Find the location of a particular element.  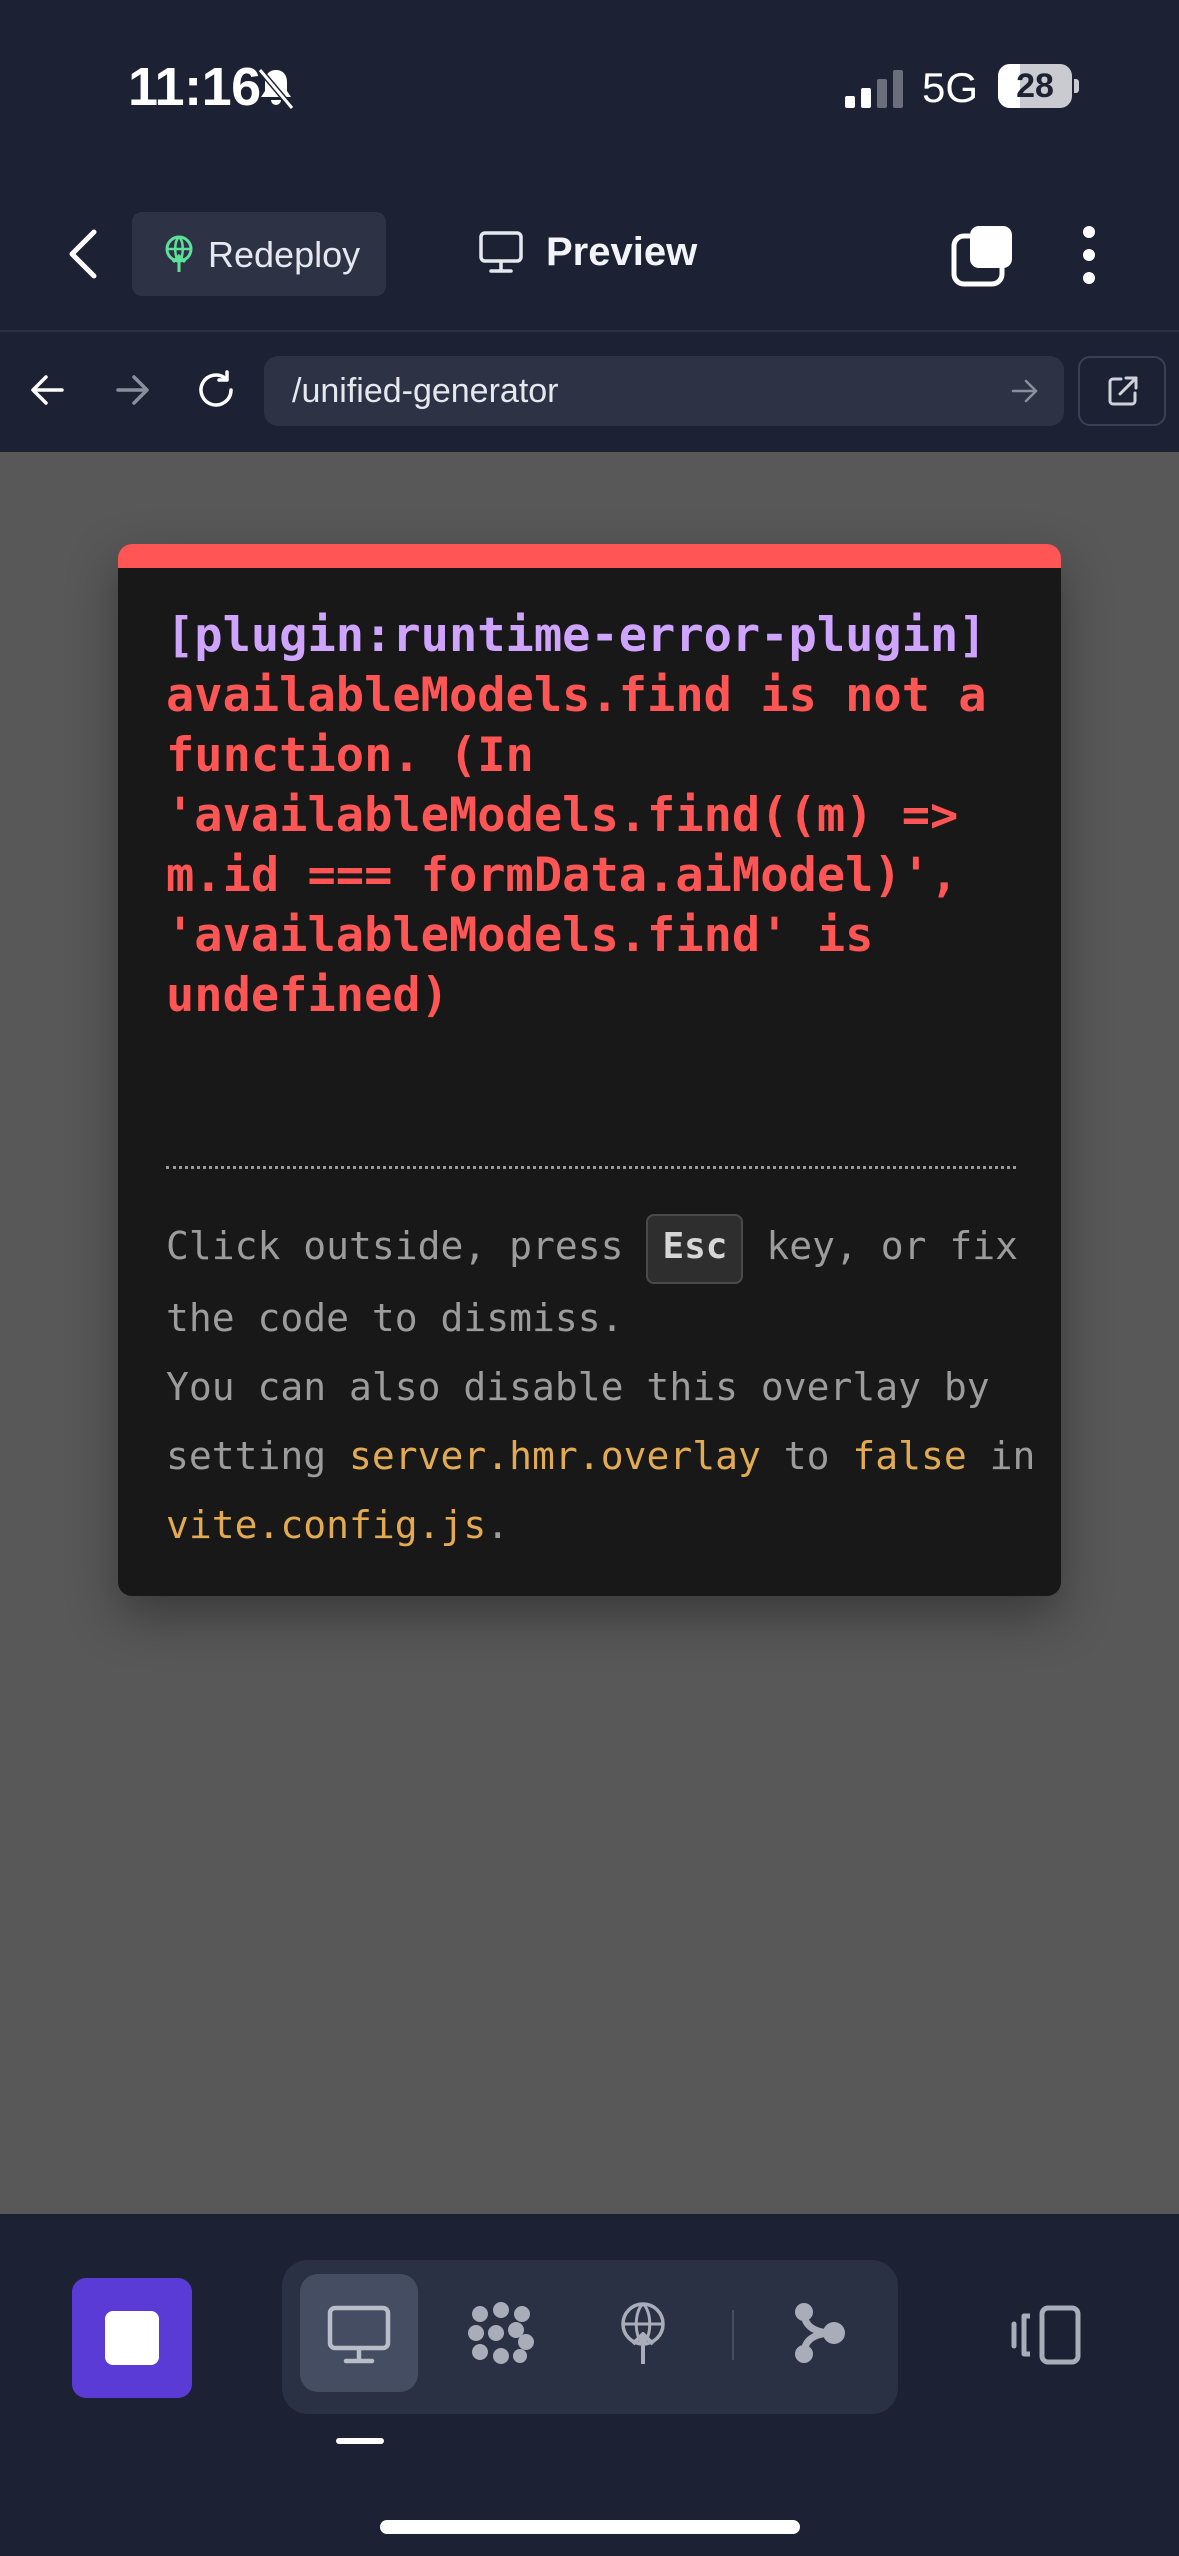

network-type: 5G is located at coordinates (950, 87).